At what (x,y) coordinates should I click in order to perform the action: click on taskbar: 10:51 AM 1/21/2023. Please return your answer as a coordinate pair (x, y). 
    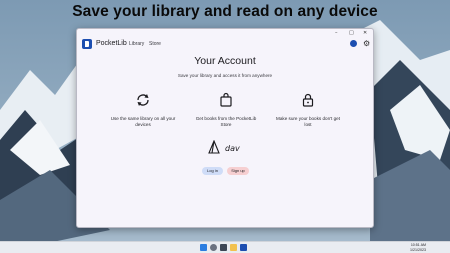
    Looking at the image, I should click on (225, 247).